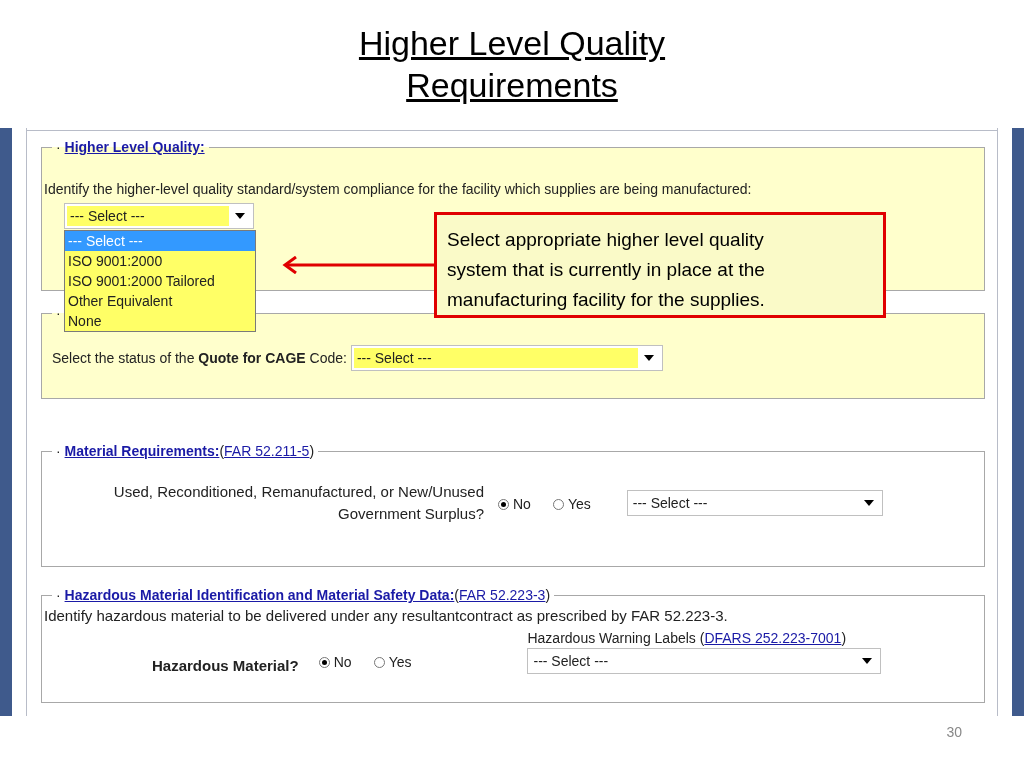 Image resolution: width=1024 pixels, height=768 pixels. I want to click on reference-link: FAR 52.223-3, so click(502, 595).